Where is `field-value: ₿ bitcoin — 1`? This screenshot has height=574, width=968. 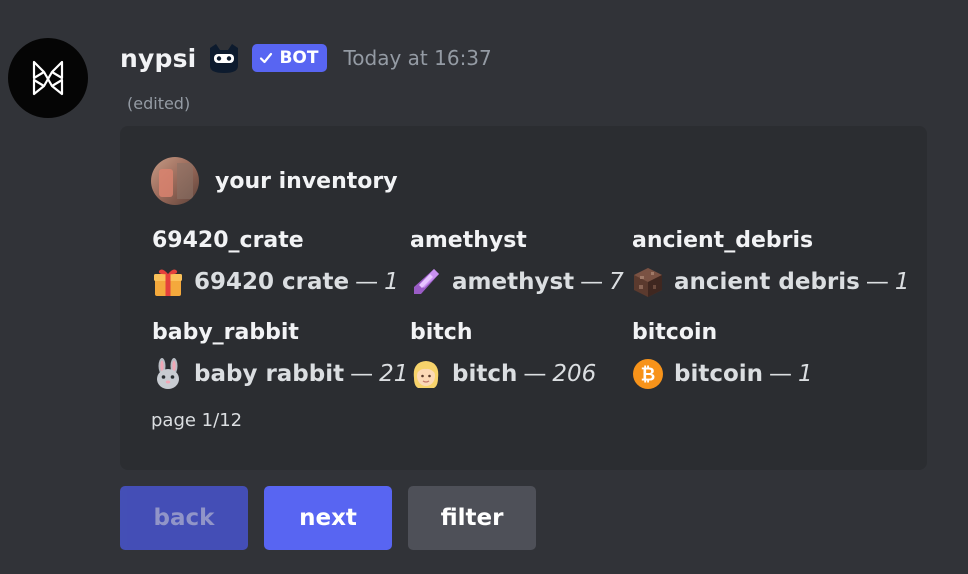 field-value: ₿ bitcoin — 1 is located at coordinates (762, 374).